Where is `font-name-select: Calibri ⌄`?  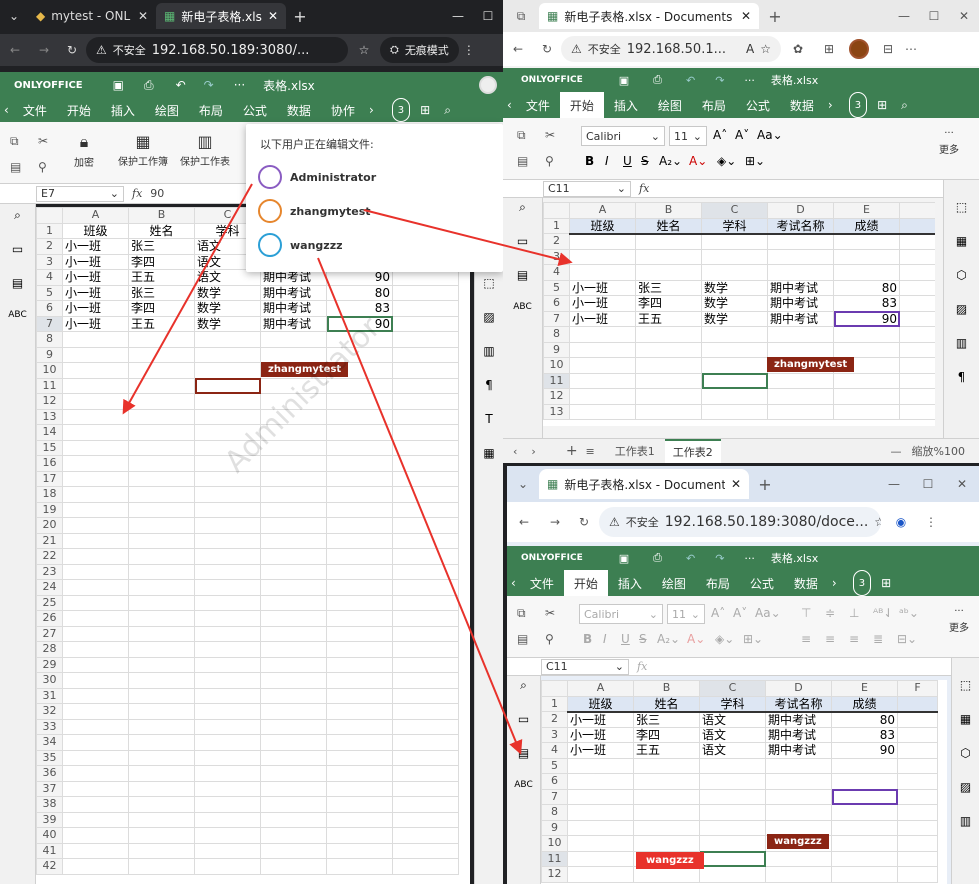 font-name-select: Calibri ⌄ is located at coordinates (621, 614).